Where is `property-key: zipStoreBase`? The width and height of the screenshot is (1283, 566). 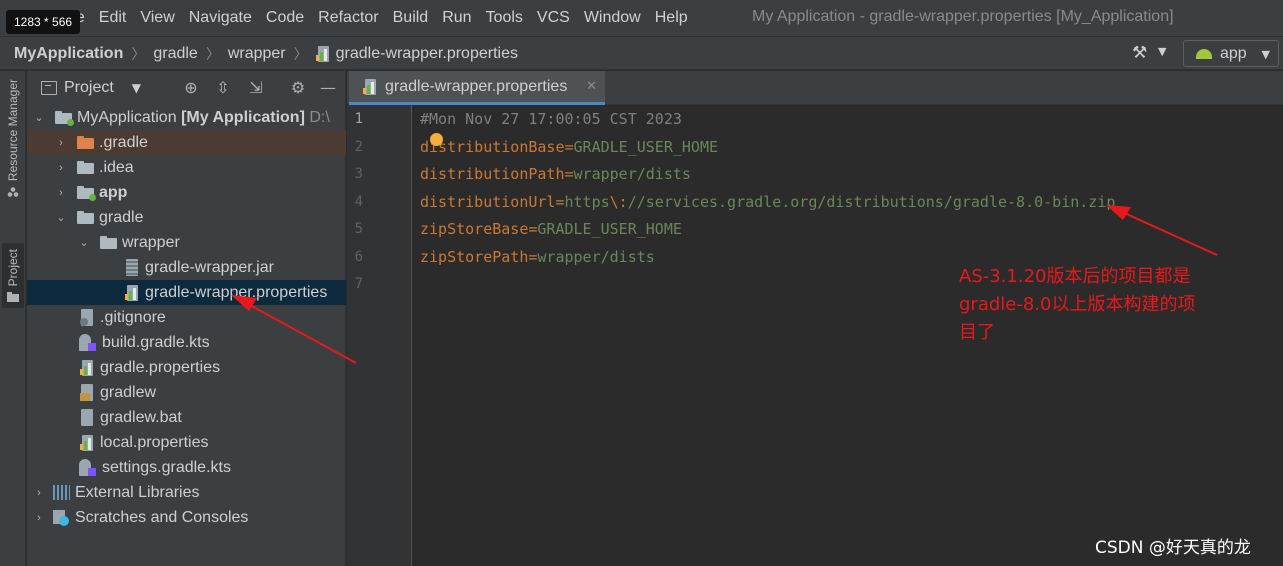 property-key: zipStoreBase is located at coordinates (474, 229).